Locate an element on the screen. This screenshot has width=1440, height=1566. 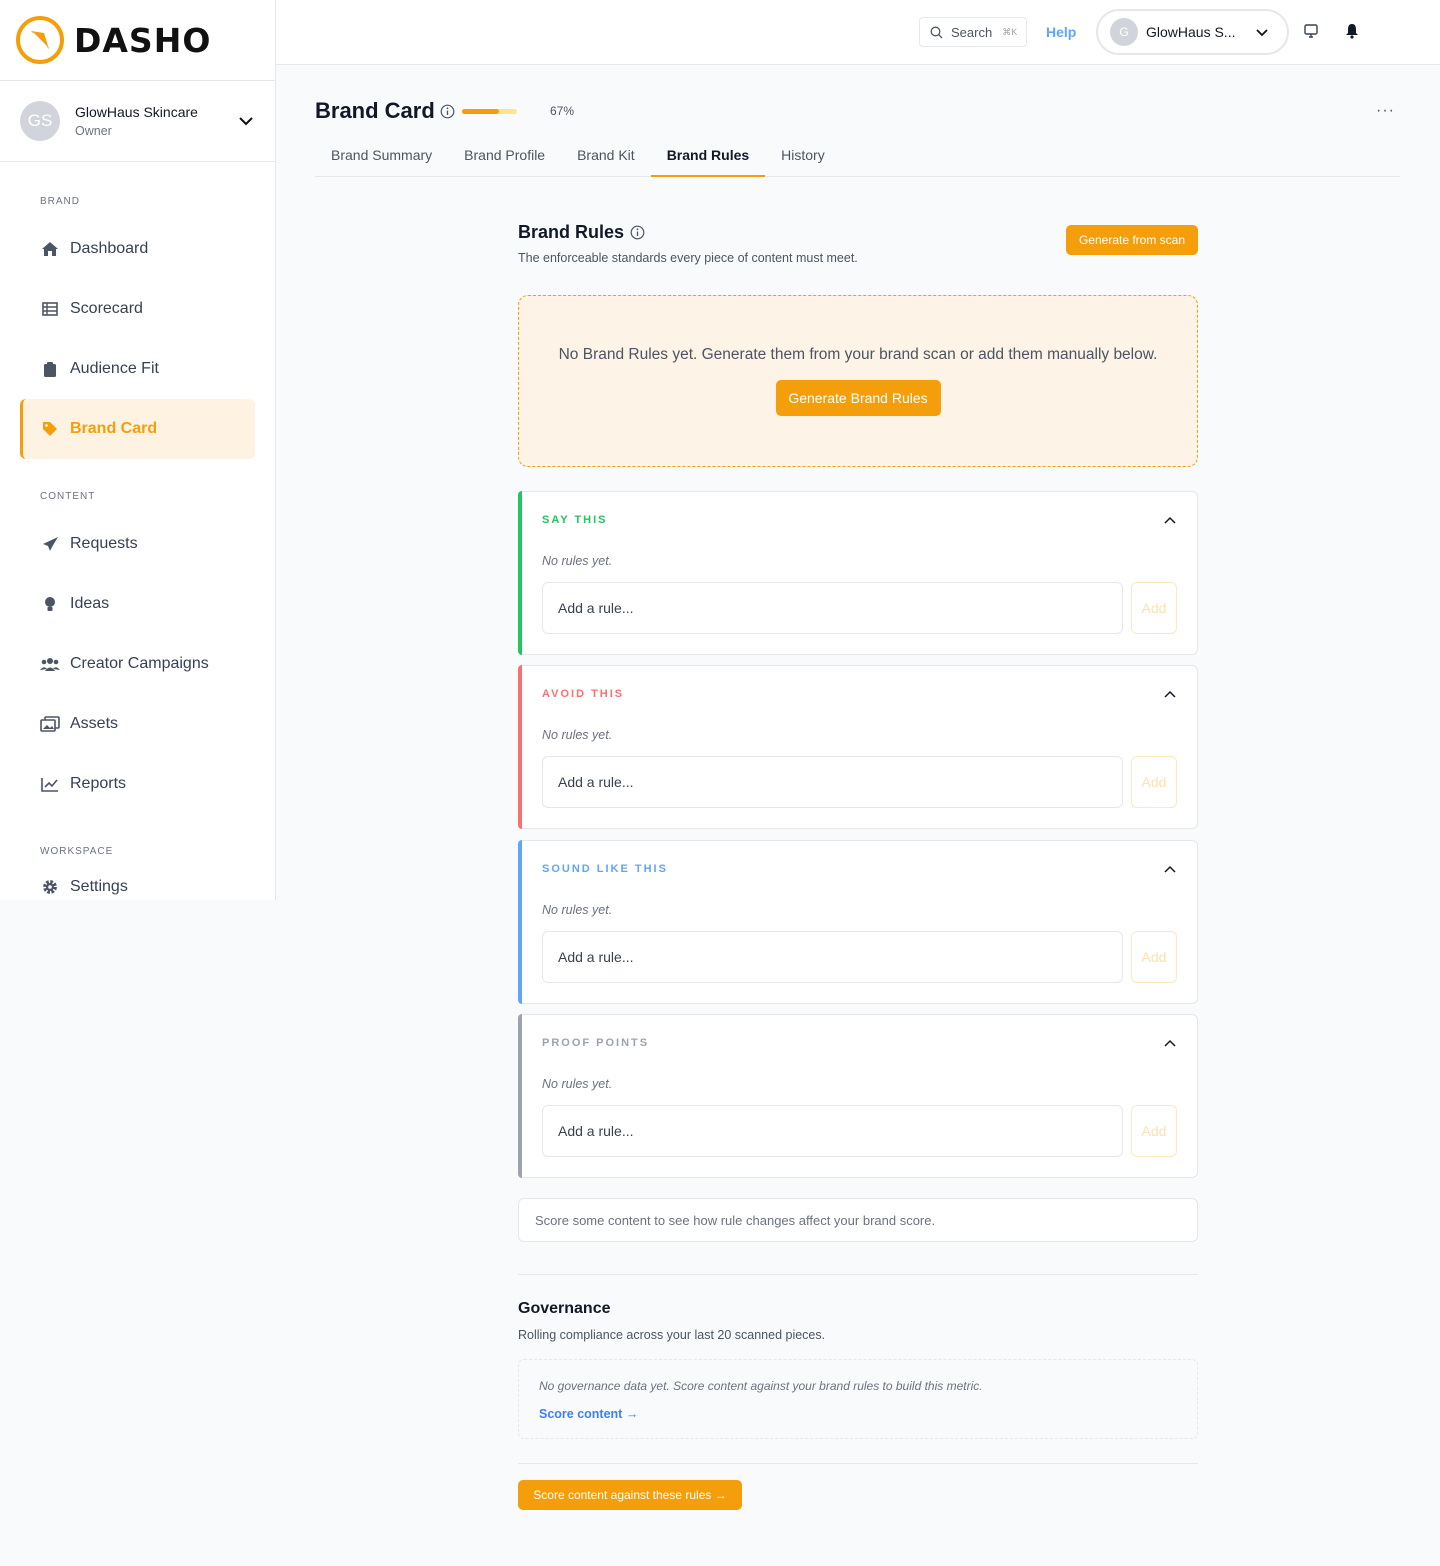
progress-fill is located at coordinates (480, 111).